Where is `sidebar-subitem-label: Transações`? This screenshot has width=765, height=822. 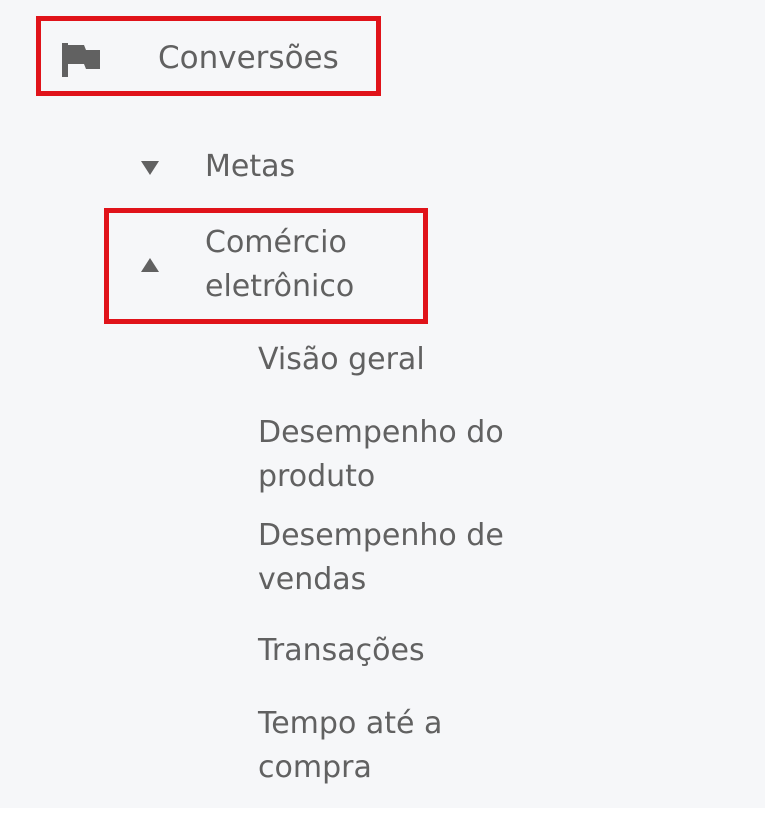
sidebar-subitem-label: Transações is located at coordinates (341, 650).